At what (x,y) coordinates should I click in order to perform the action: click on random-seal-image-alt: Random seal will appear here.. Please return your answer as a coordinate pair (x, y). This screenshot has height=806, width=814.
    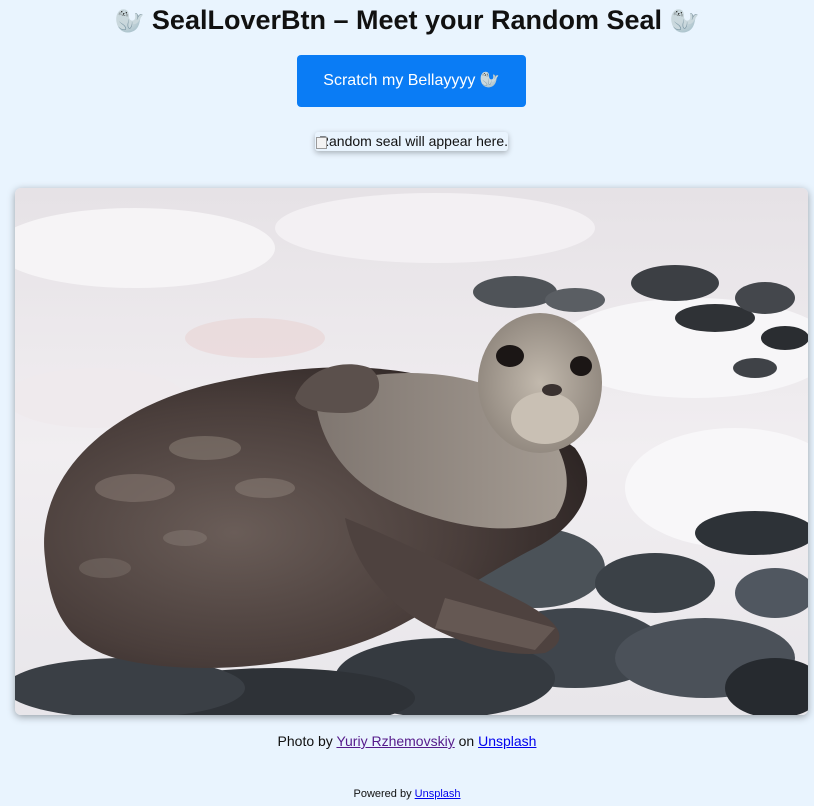
    Looking at the image, I should click on (413, 141).